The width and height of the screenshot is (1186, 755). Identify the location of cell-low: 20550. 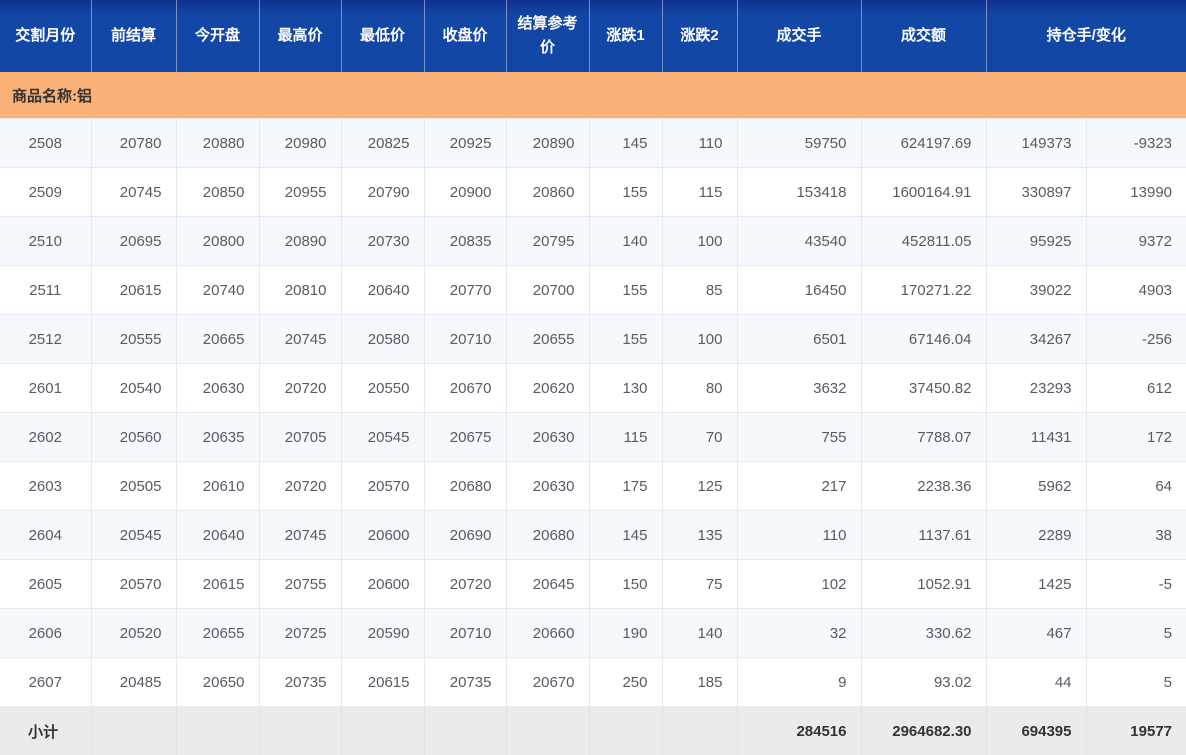
(382, 388).